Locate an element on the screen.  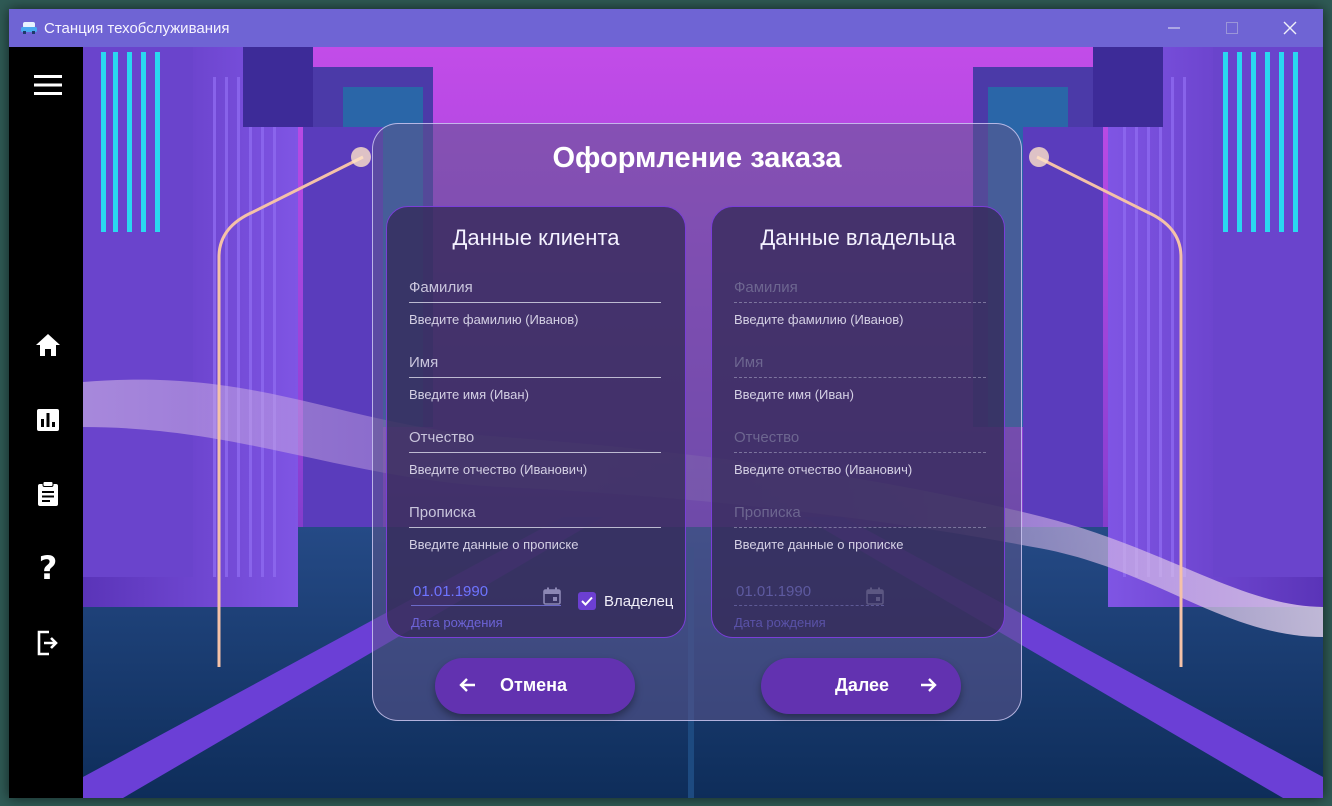
client-patronymic-label: Отчество is located at coordinates (535, 441).